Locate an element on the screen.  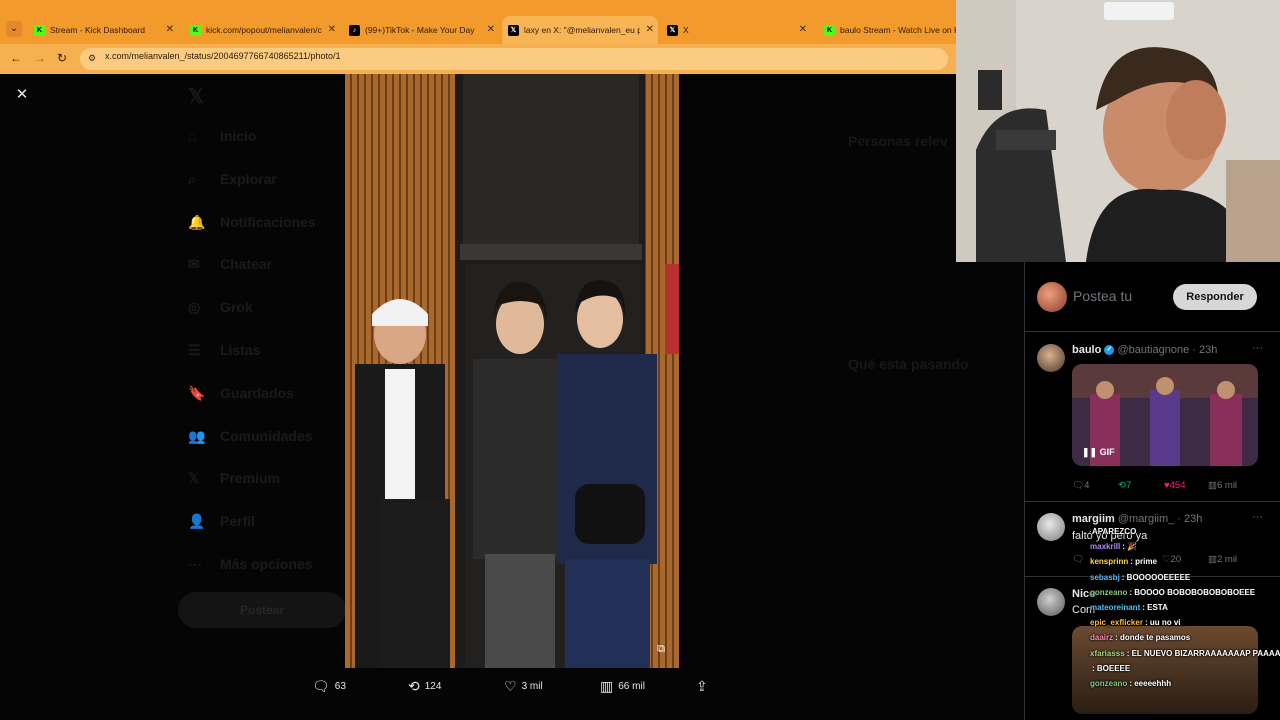
webcam-overlay is located at coordinates (1118, 131).